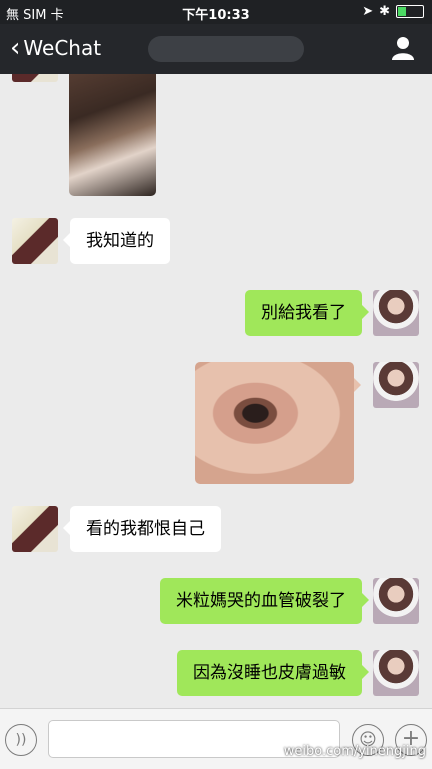  I want to click on back-button: ‹ WeChat, so click(55, 48).